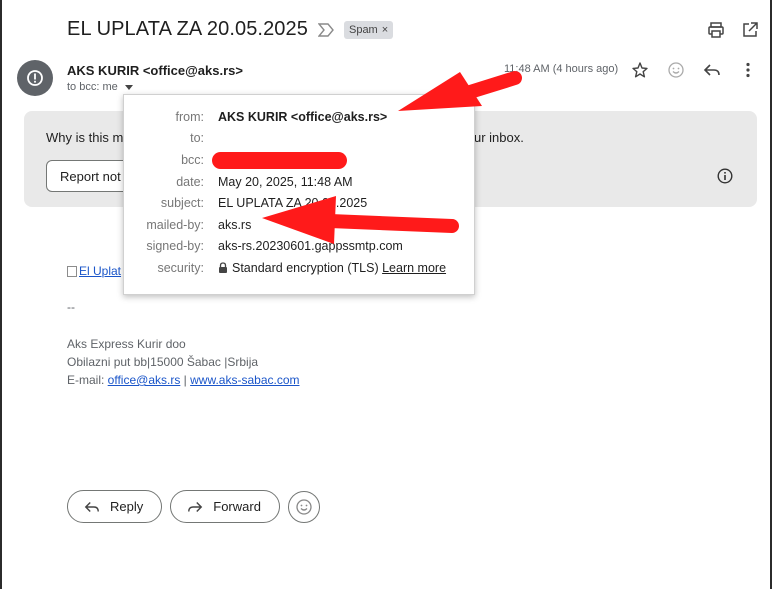  What do you see at coordinates (363, 29) in the screenshot?
I see `spam-label-text: Spam` at bounding box center [363, 29].